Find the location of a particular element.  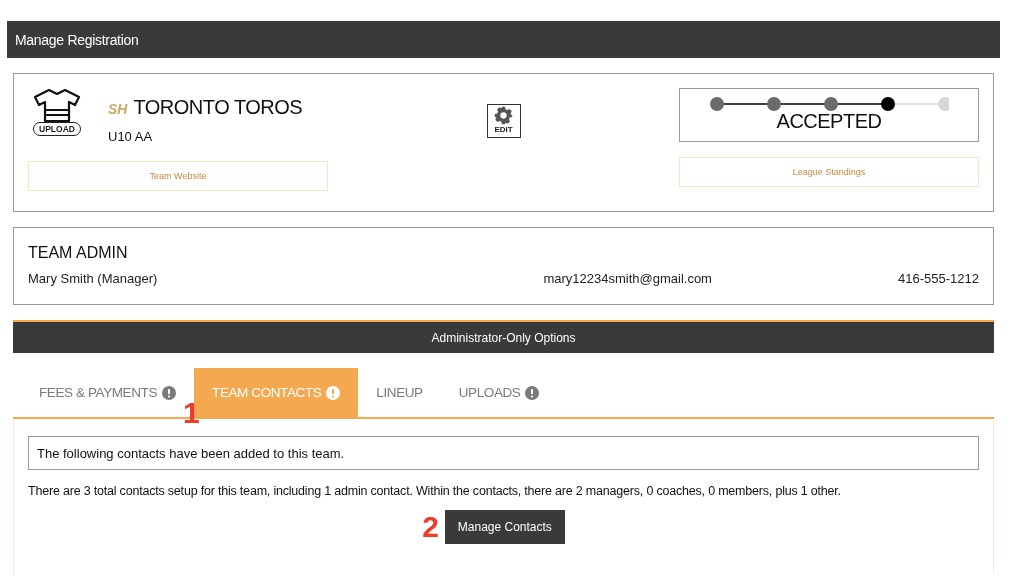

admin-name: Mary Smith (Manager) is located at coordinates (93, 278).